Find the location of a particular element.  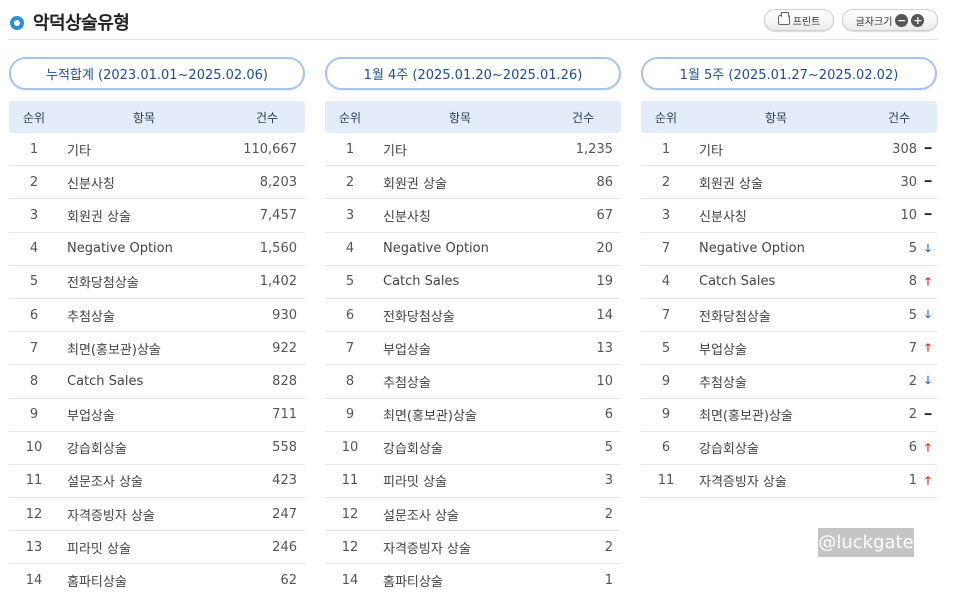

row-count-cell: 558 is located at coordinates (267, 447).